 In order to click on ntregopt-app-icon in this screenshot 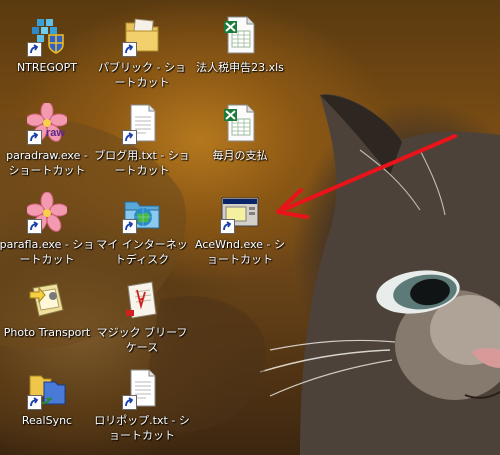, I will do `click(47, 36)`.